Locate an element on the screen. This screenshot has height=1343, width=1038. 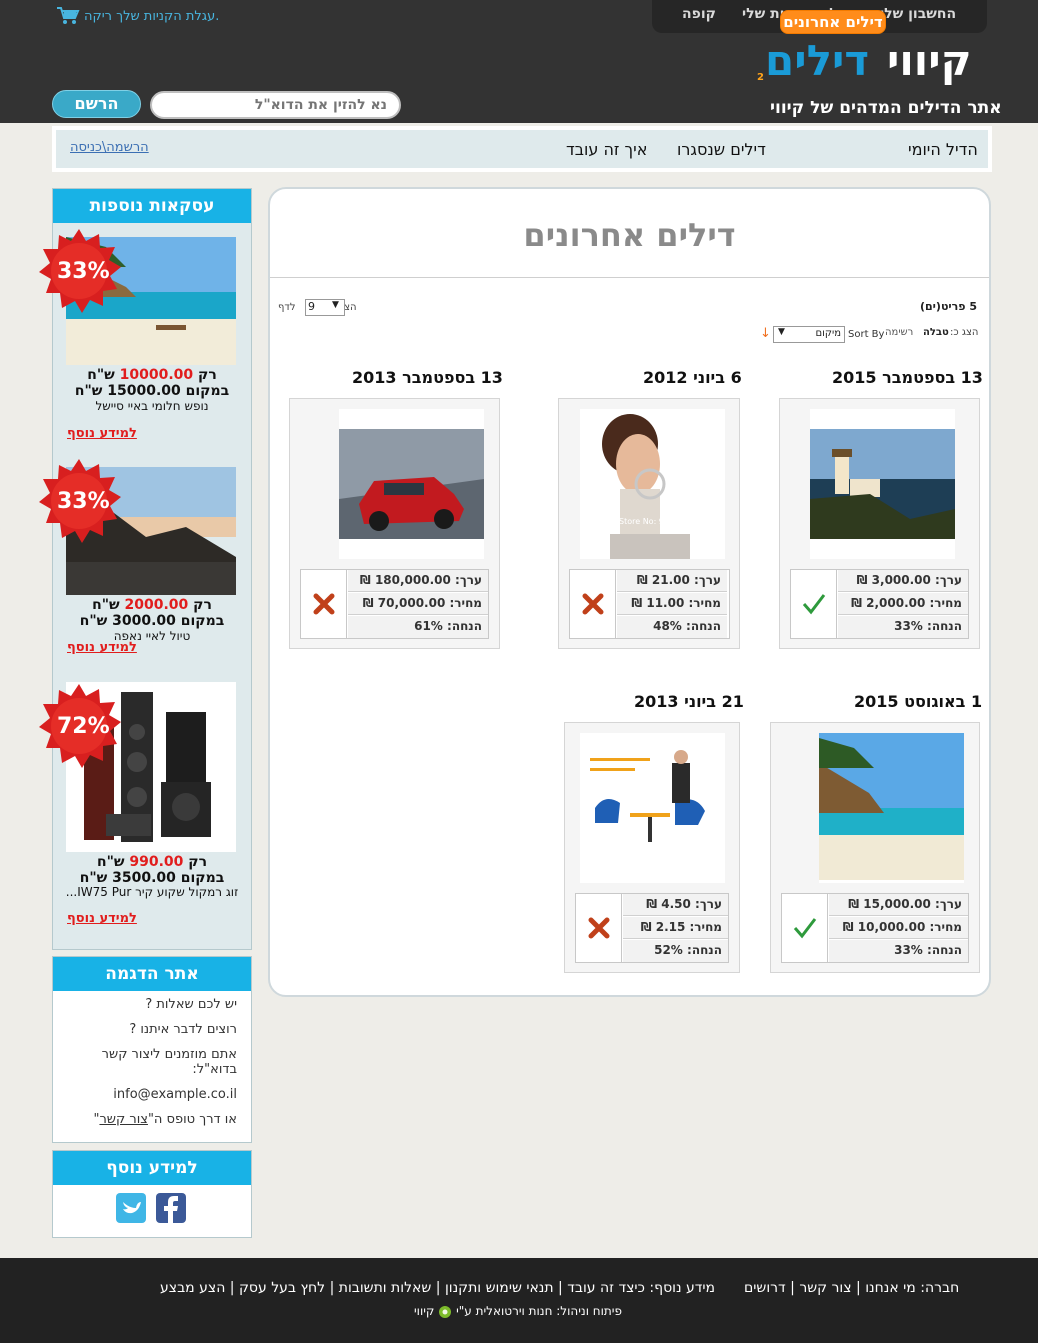
lighthouse-photo is located at coordinates (882, 484).